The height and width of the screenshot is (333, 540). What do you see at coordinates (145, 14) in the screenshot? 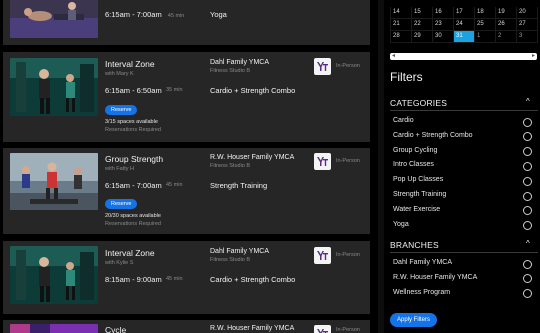
I see `class-time: 6:15am - 7:00am 45 min` at bounding box center [145, 14].